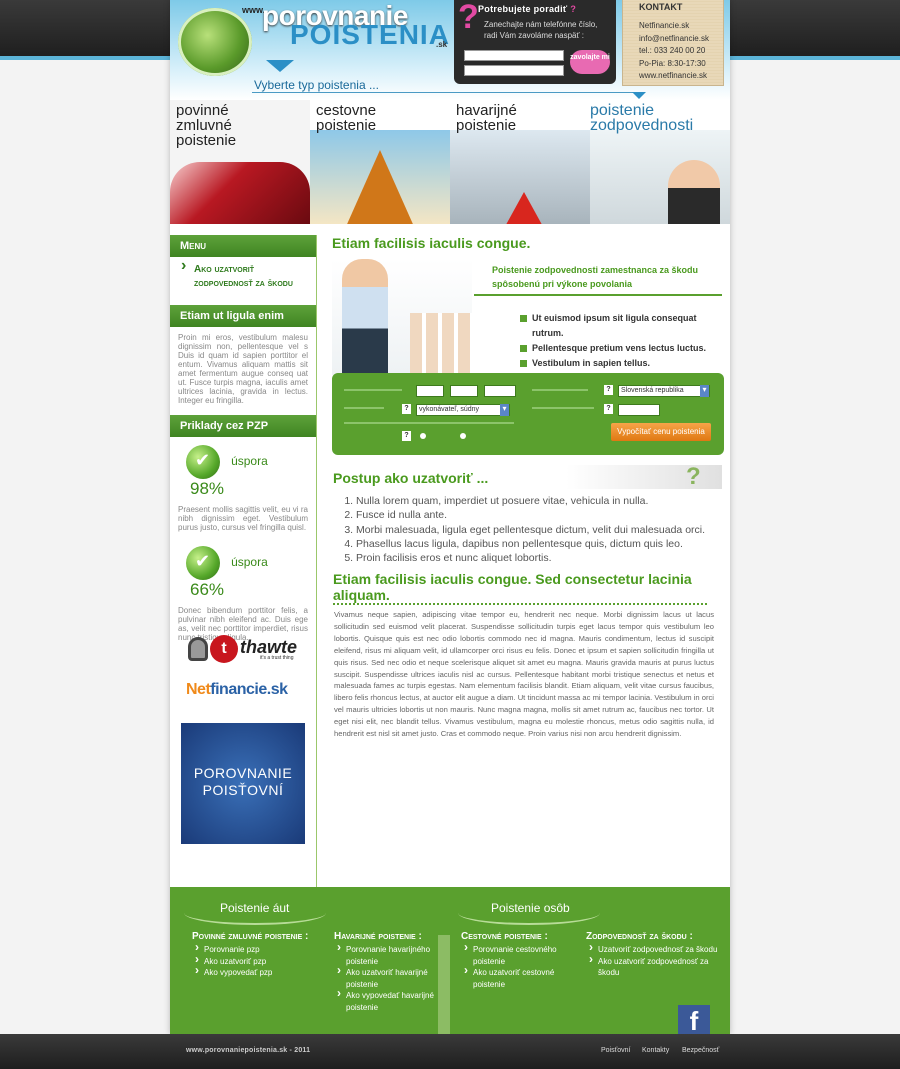 This screenshot has width=900, height=1069. Describe the element at coordinates (215, 42) in the screenshot. I see `globe-logo-icon` at that location.